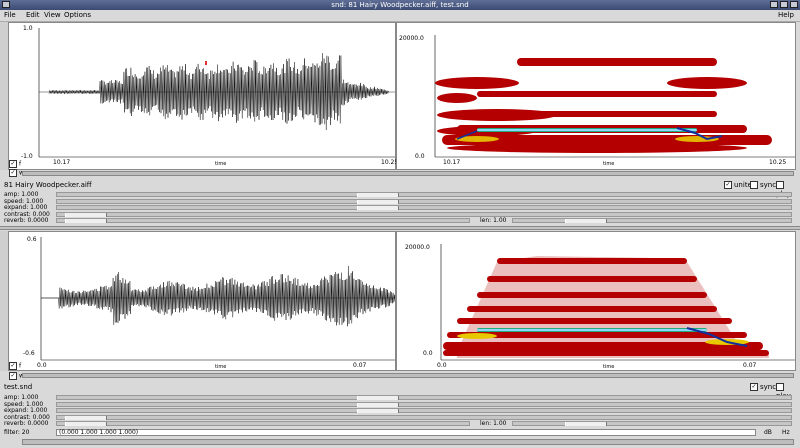 The image size is (800, 448). Describe the element at coordinates (15, 164) in the screenshot. I see `top-f-checkbox: ✓ f` at that location.